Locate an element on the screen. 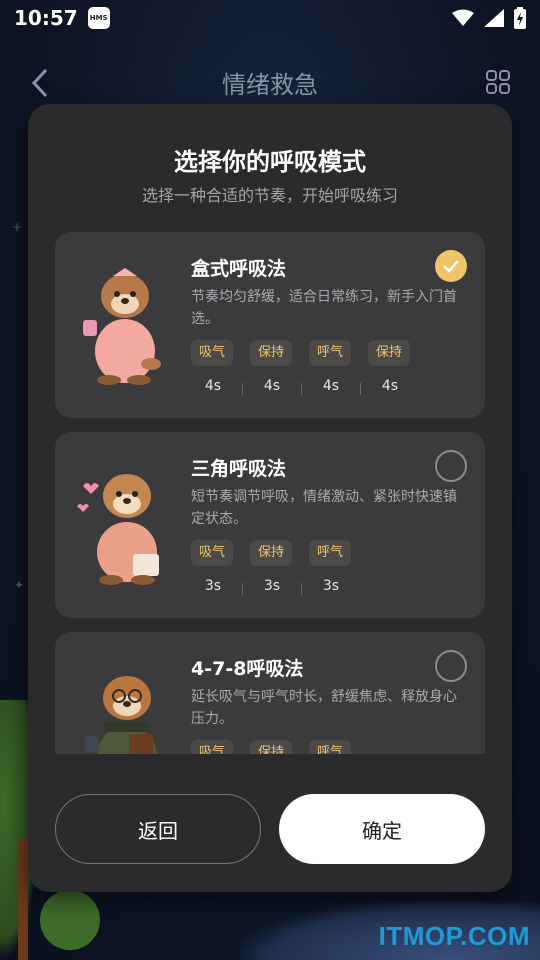 The image size is (540, 960). otter-scarf-illustration is located at coordinates (118, 529).